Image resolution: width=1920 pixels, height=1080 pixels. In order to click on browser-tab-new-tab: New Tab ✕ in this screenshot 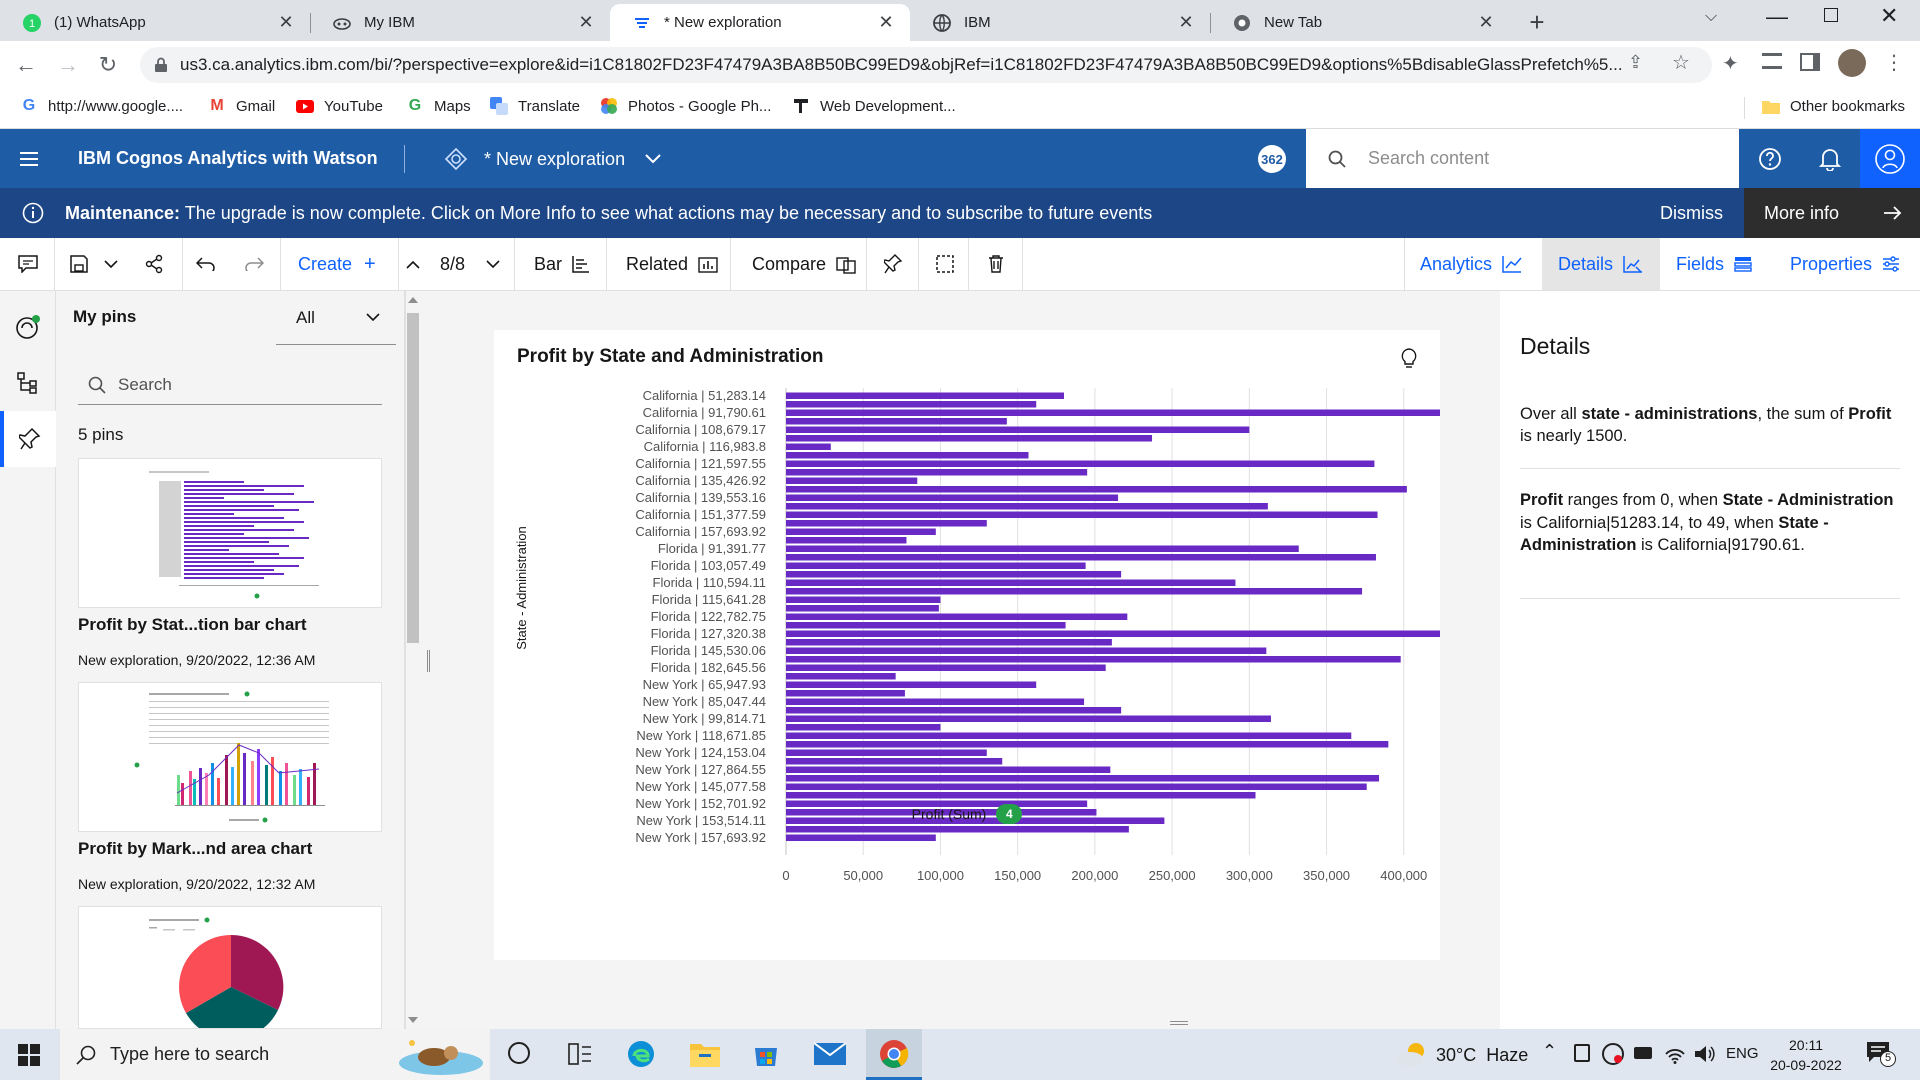, I will do `click(1360, 22)`.